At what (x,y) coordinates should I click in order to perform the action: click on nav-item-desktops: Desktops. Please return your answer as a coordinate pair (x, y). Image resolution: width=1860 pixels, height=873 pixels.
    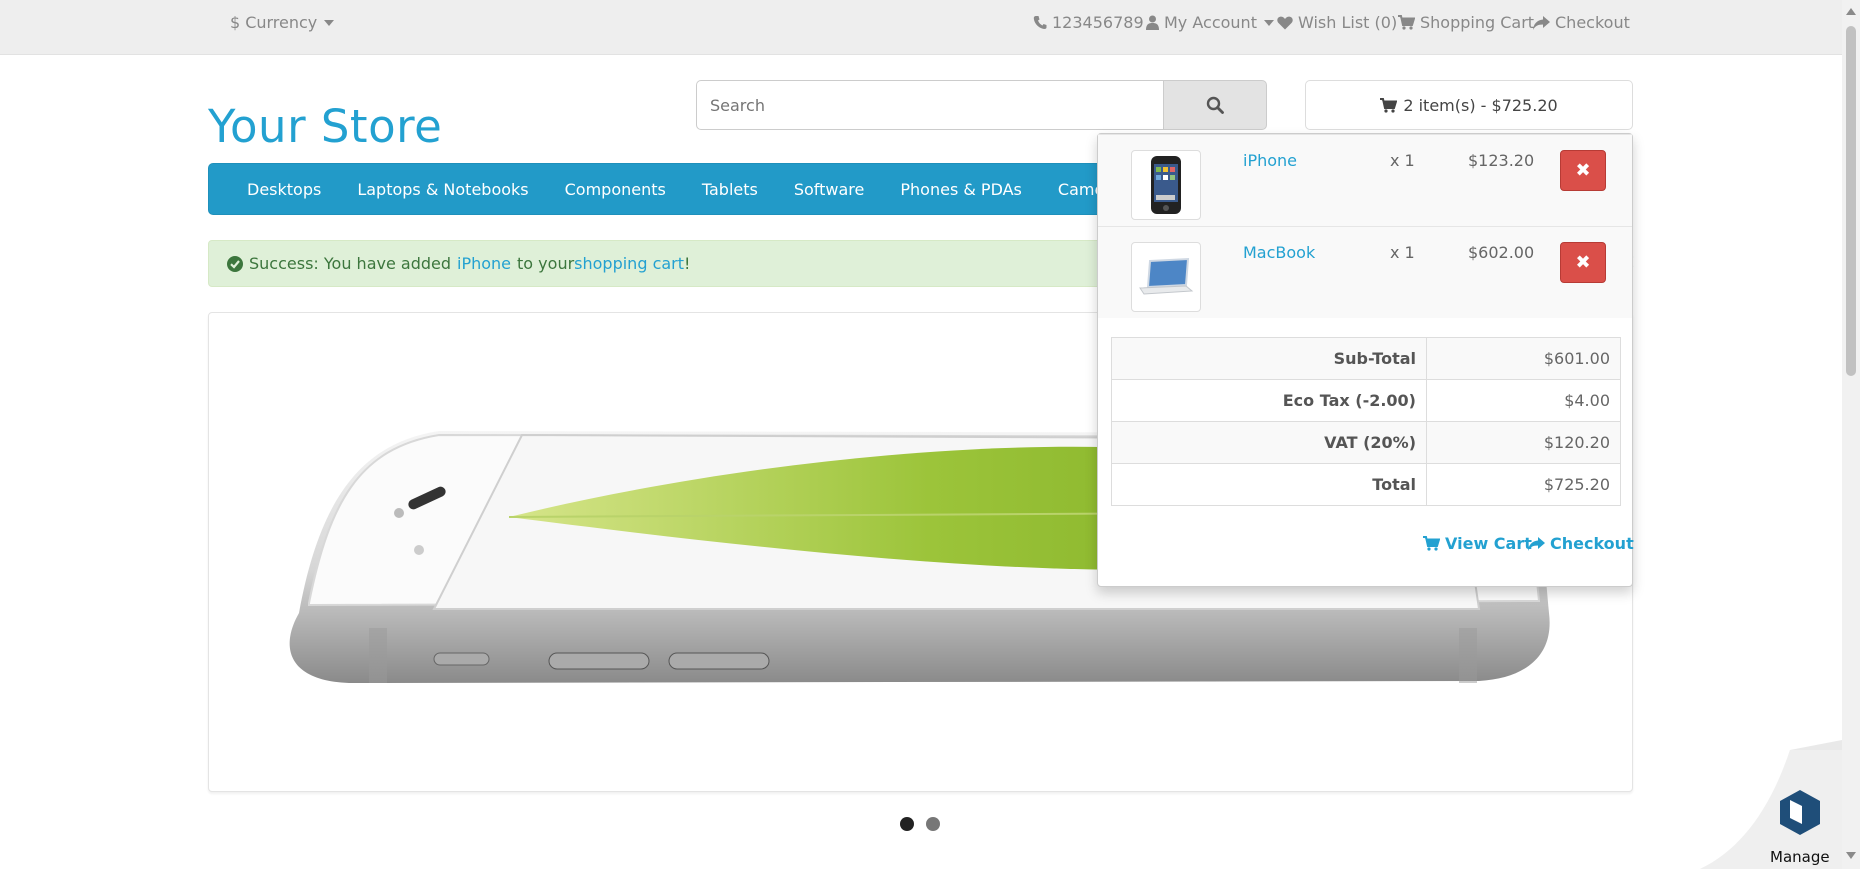
    Looking at the image, I should click on (284, 189).